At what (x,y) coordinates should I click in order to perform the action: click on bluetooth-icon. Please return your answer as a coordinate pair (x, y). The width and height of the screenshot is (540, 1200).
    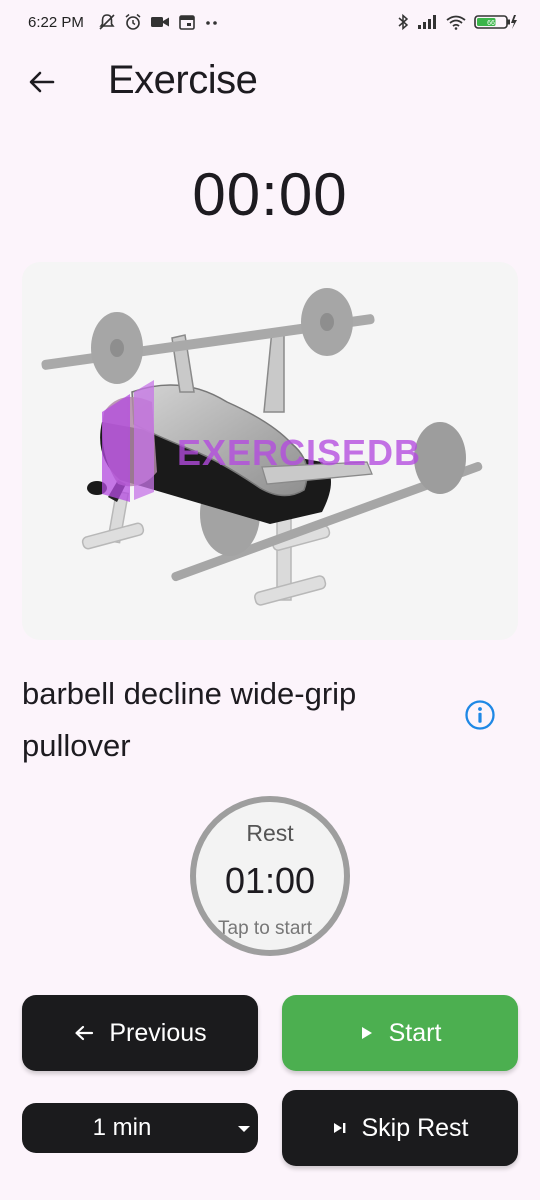
    Looking at the image, I should click on (403, 22).